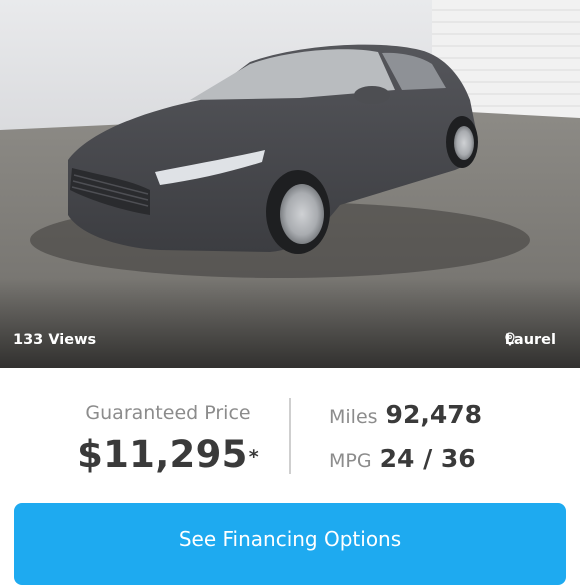 Image resolution: width=580 pixels, height=585 pixels. What do you see at coordinates (290, 544) in the screenshot?
I see `see-financing-options-button: See Financing Options` at bounding box center [290, 544].